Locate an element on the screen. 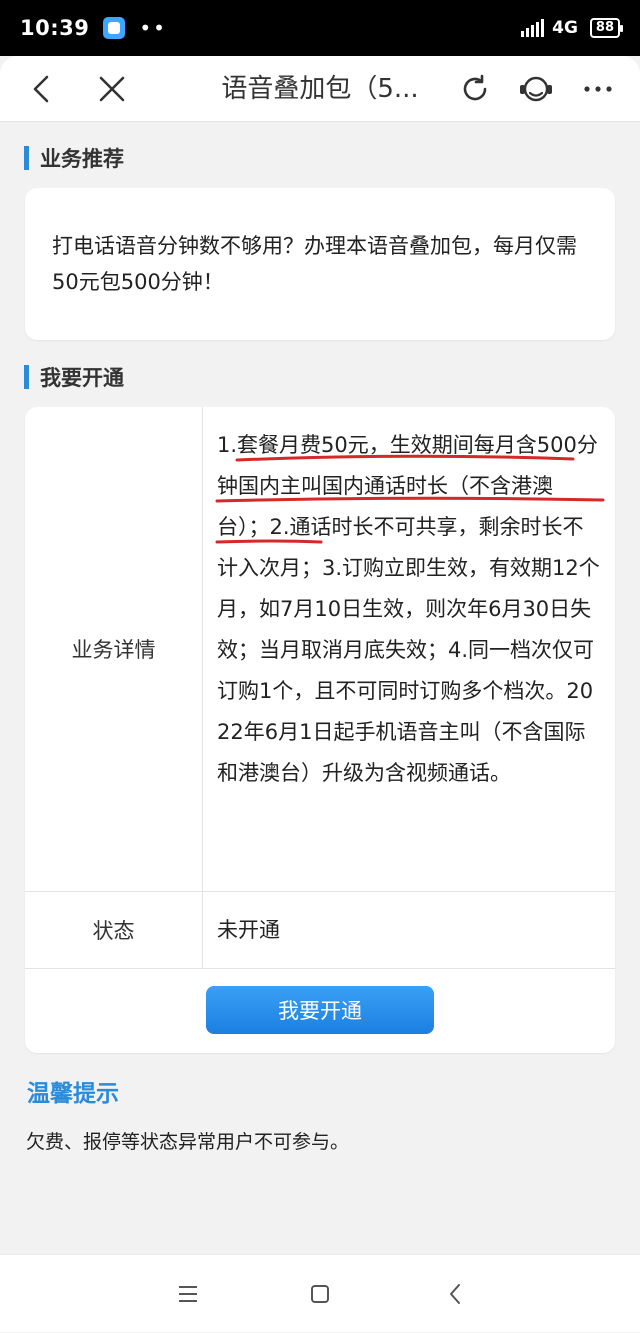 Image resolution: width=640 pixels, height=1333 pixels. detail-label: 业务详情 is located at coordinates (114, 649).